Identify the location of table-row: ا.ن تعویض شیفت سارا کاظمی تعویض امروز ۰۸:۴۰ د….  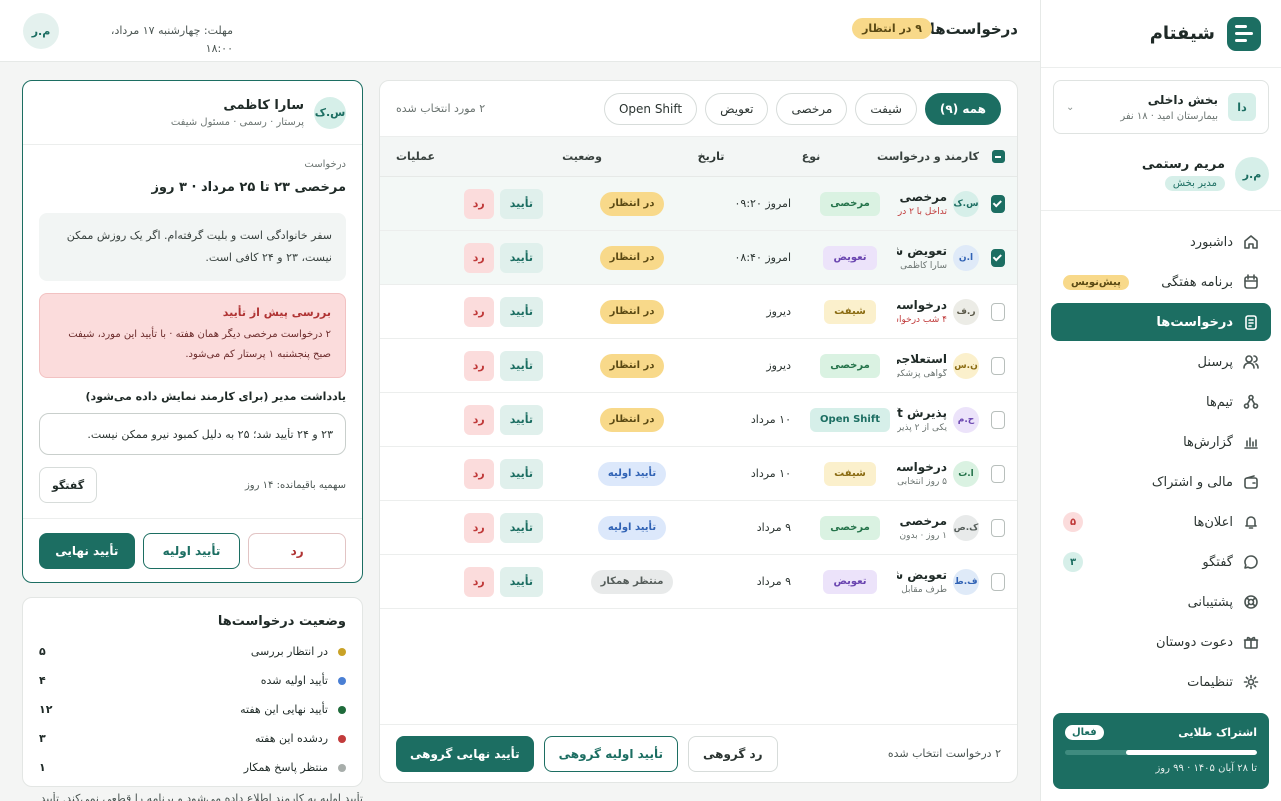
(698, 258).